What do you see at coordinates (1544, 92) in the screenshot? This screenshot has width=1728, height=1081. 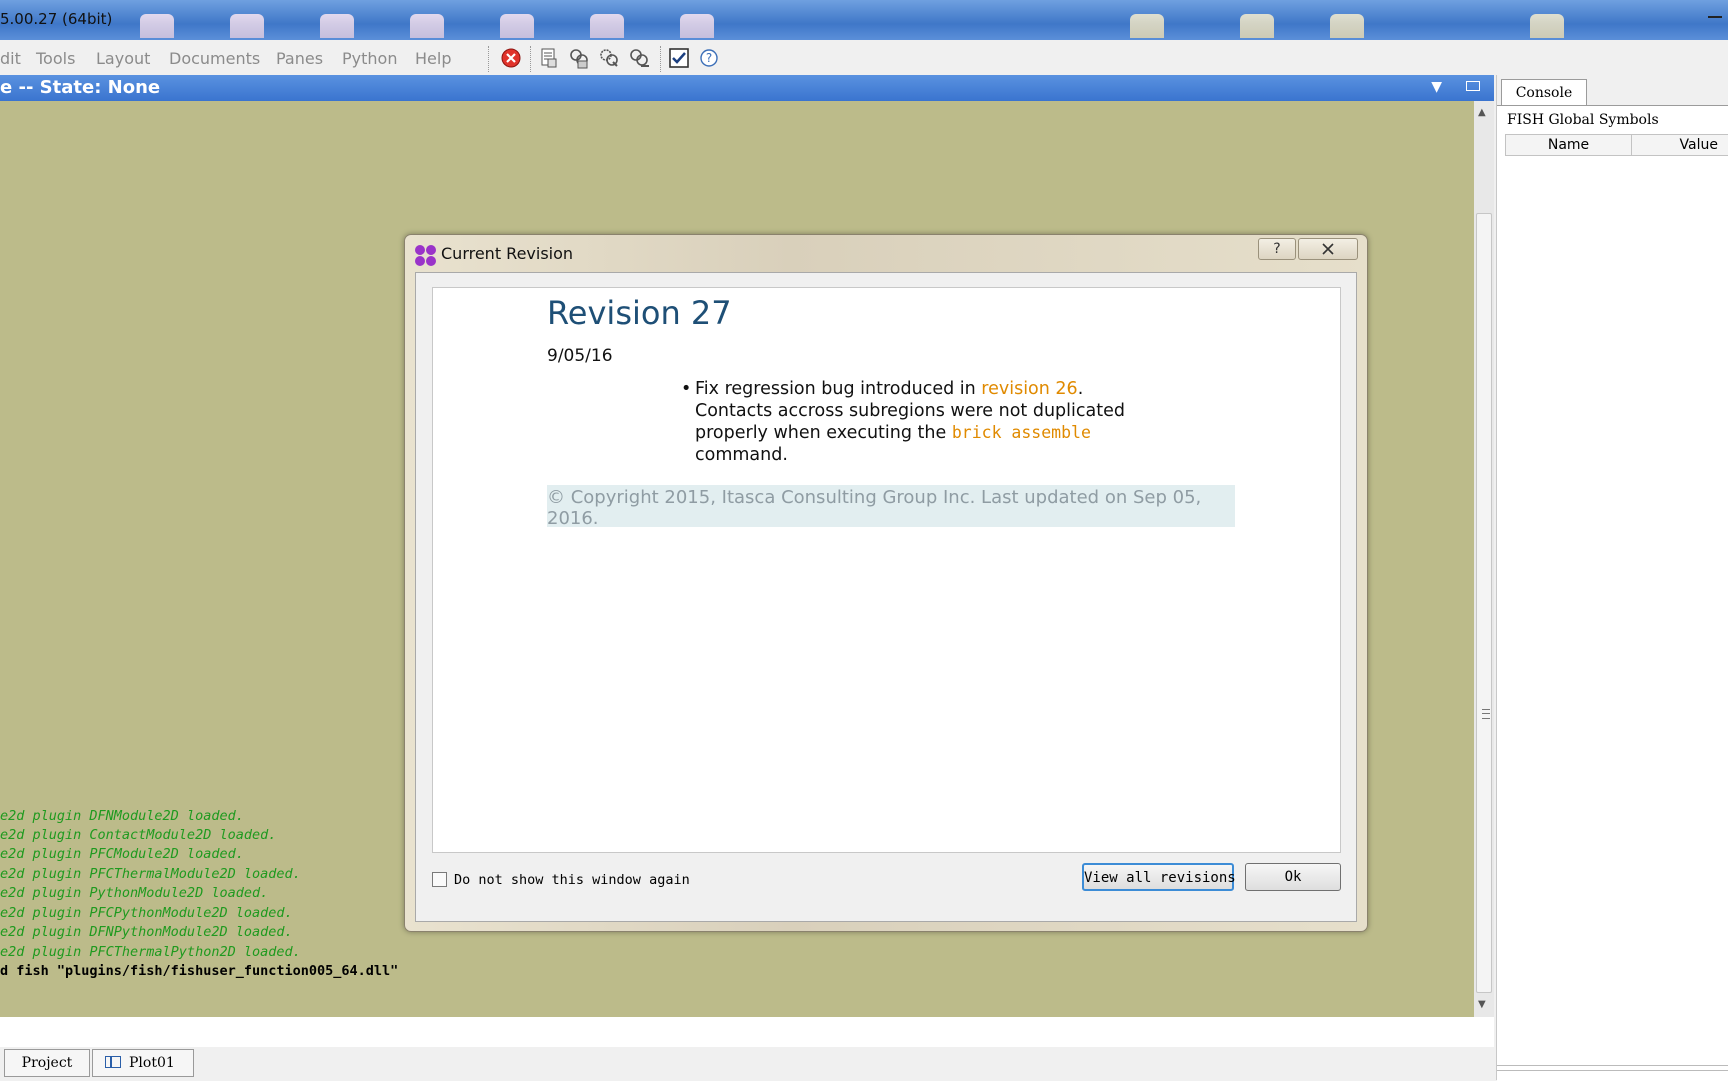 I see `tab-console: Console` at bounding box center [1544, 92].